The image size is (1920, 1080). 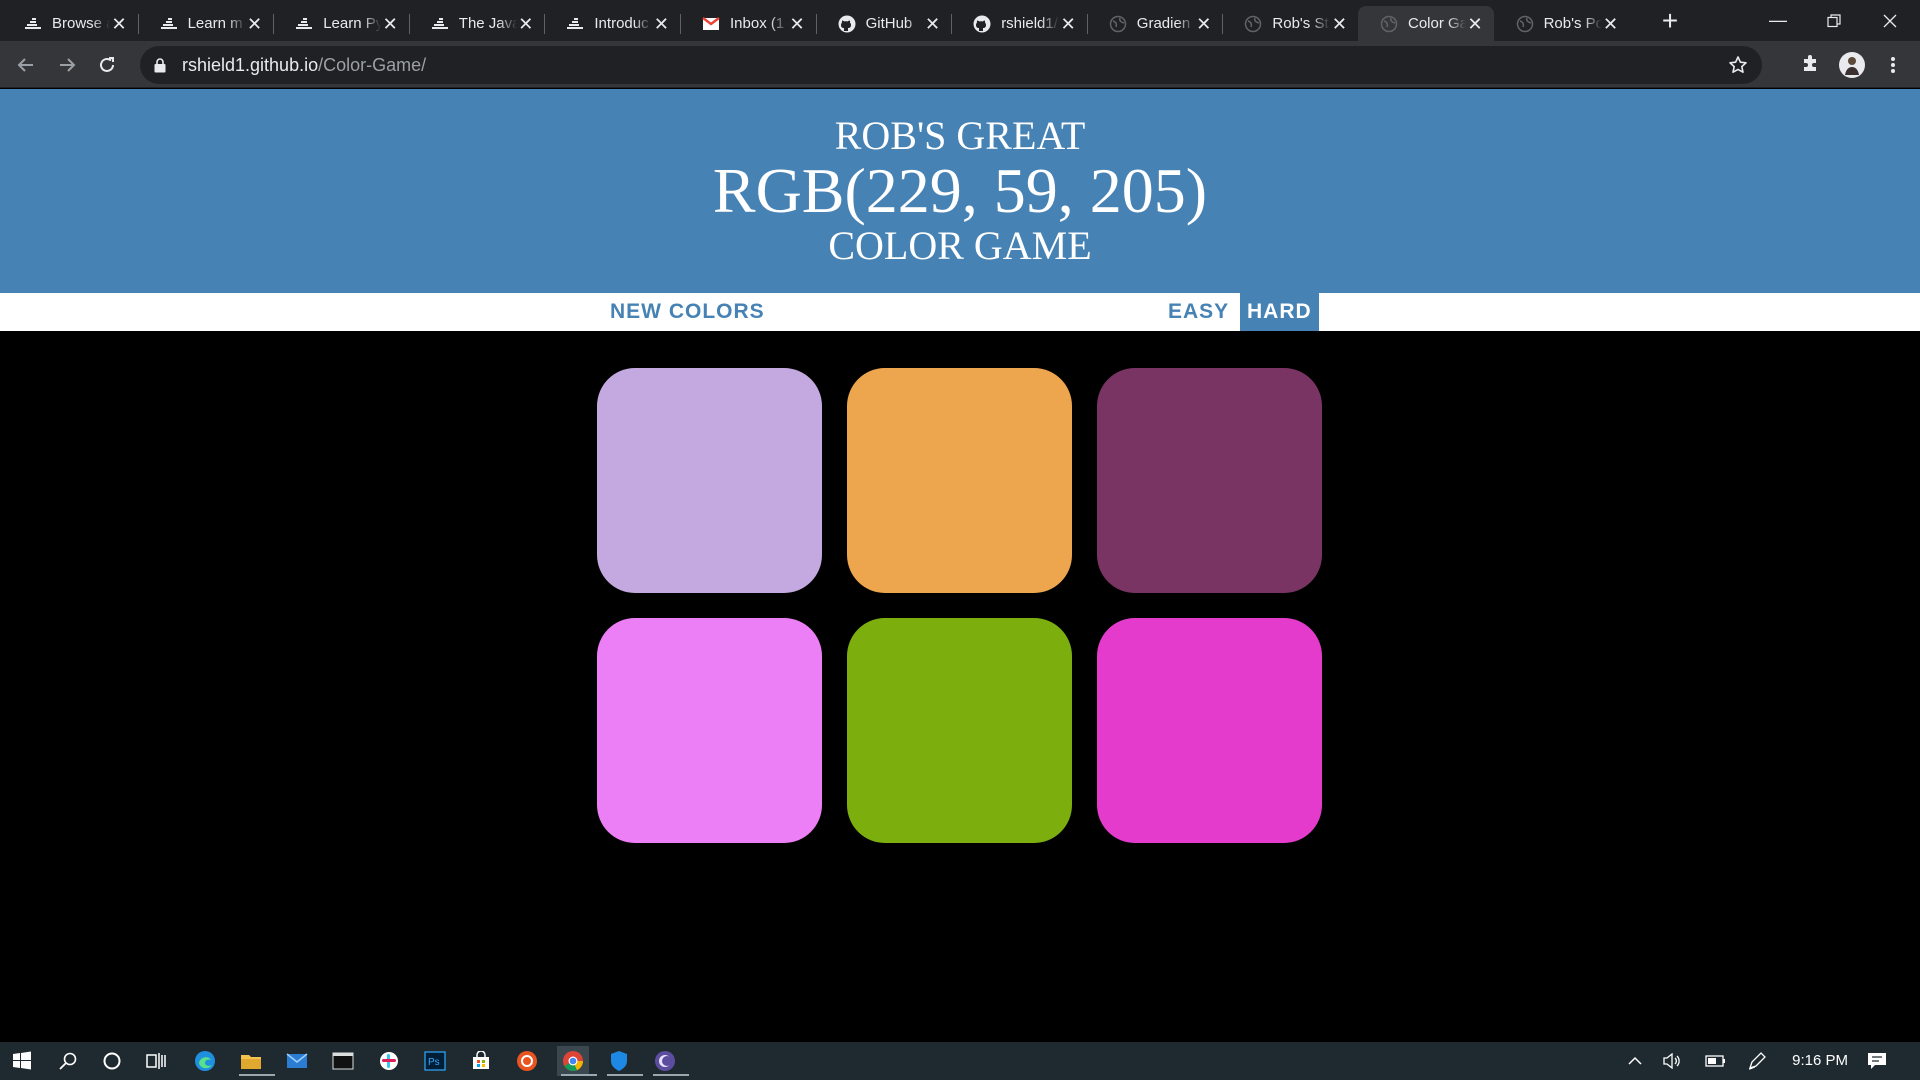 I want to click on address-bar: rshield1.github.io/Color-Game/, so click(x=951, y=65).